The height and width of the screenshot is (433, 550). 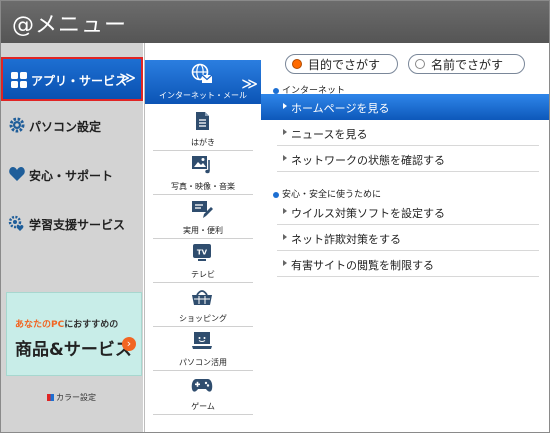 What do you see at coordinates (203, 393) in the screenshot?
I see `category-games: ゲーム` at bounding box center [203, 393].